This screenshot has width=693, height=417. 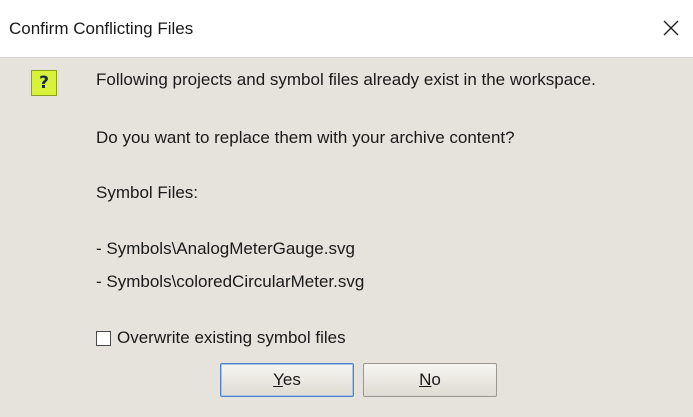 What do you see at coordinates (425, 379) in the screenshot?
I see `no-mnemonic: N` at bounding box center [425, 379].